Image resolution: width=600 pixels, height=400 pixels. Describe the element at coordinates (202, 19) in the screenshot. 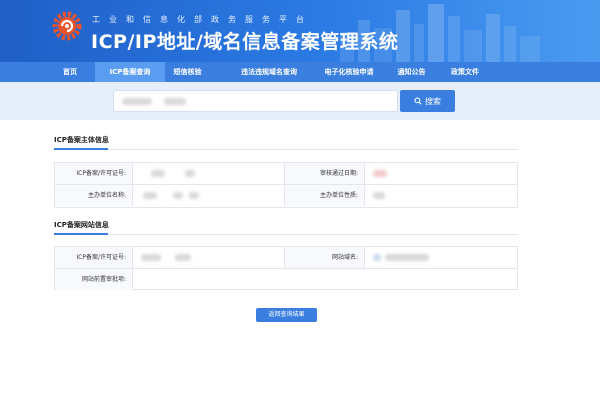

I see `banner-subtitle: 工业和信息化部政务服务平台` at that location.